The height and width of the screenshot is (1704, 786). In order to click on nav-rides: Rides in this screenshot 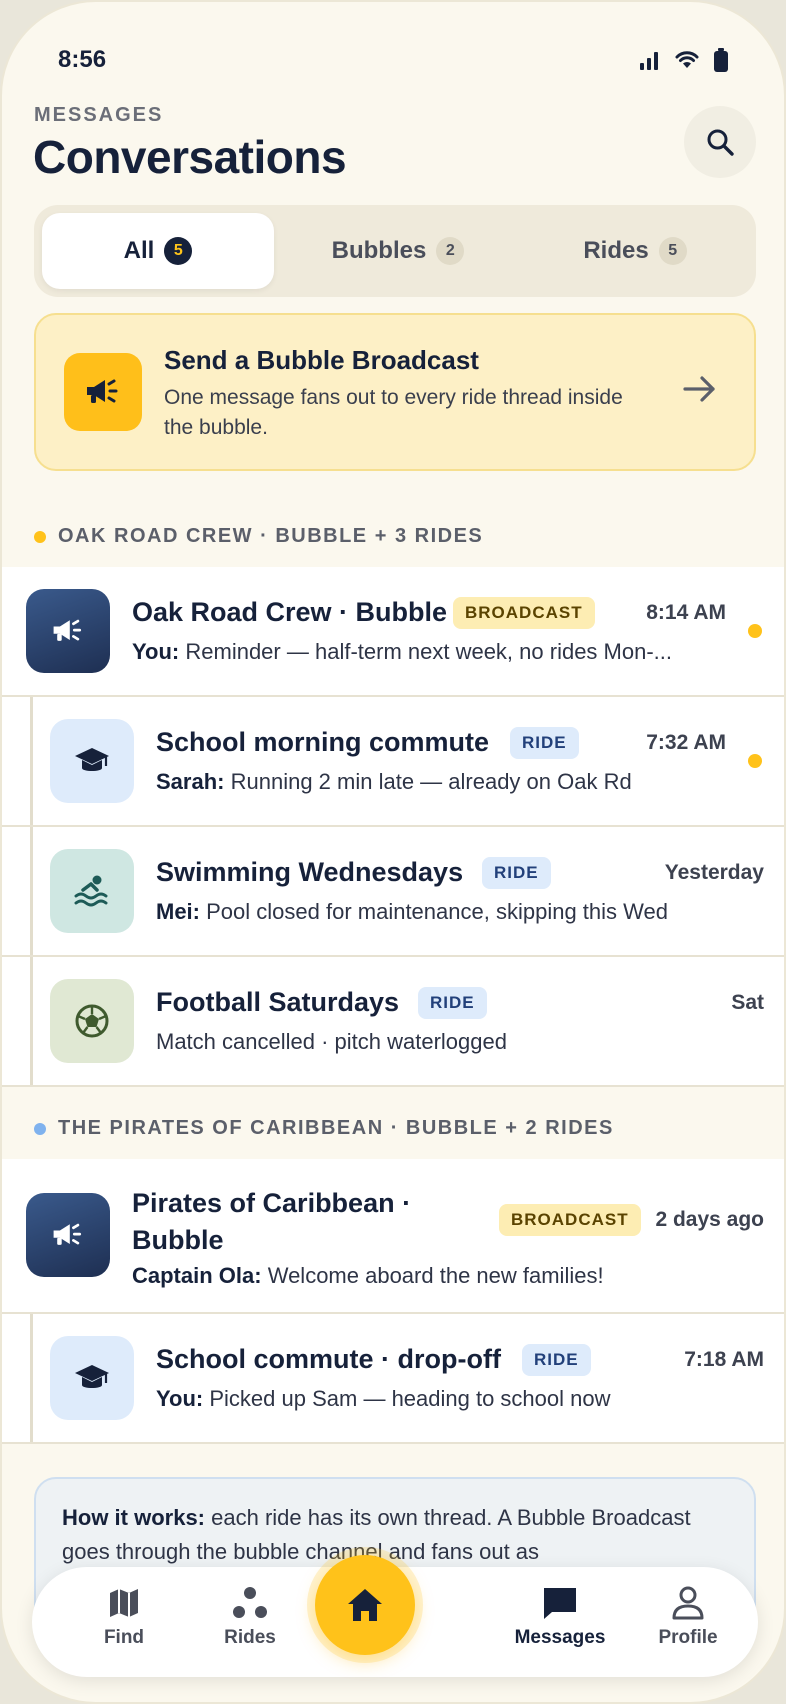, I will do `click(250, 1617)`.